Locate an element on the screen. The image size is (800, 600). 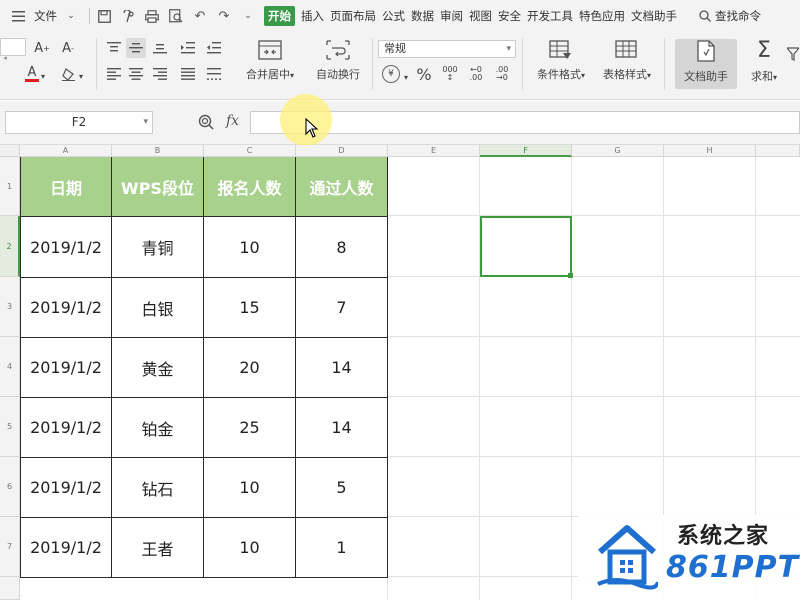
table-cell: 7 is located at coordinates (342, 308).